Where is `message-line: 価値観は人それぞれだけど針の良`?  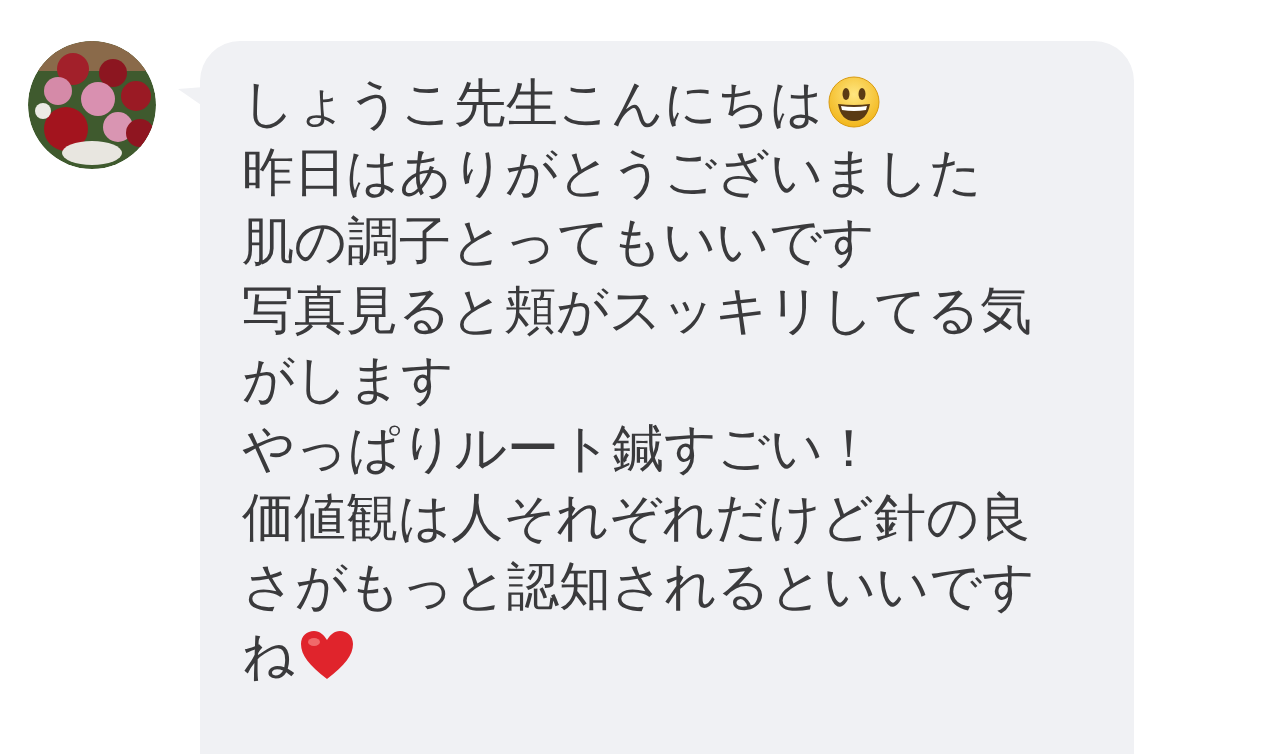
message-line: 価値観は人それぞれだけど針の良 is located at coordinates (636, 517).